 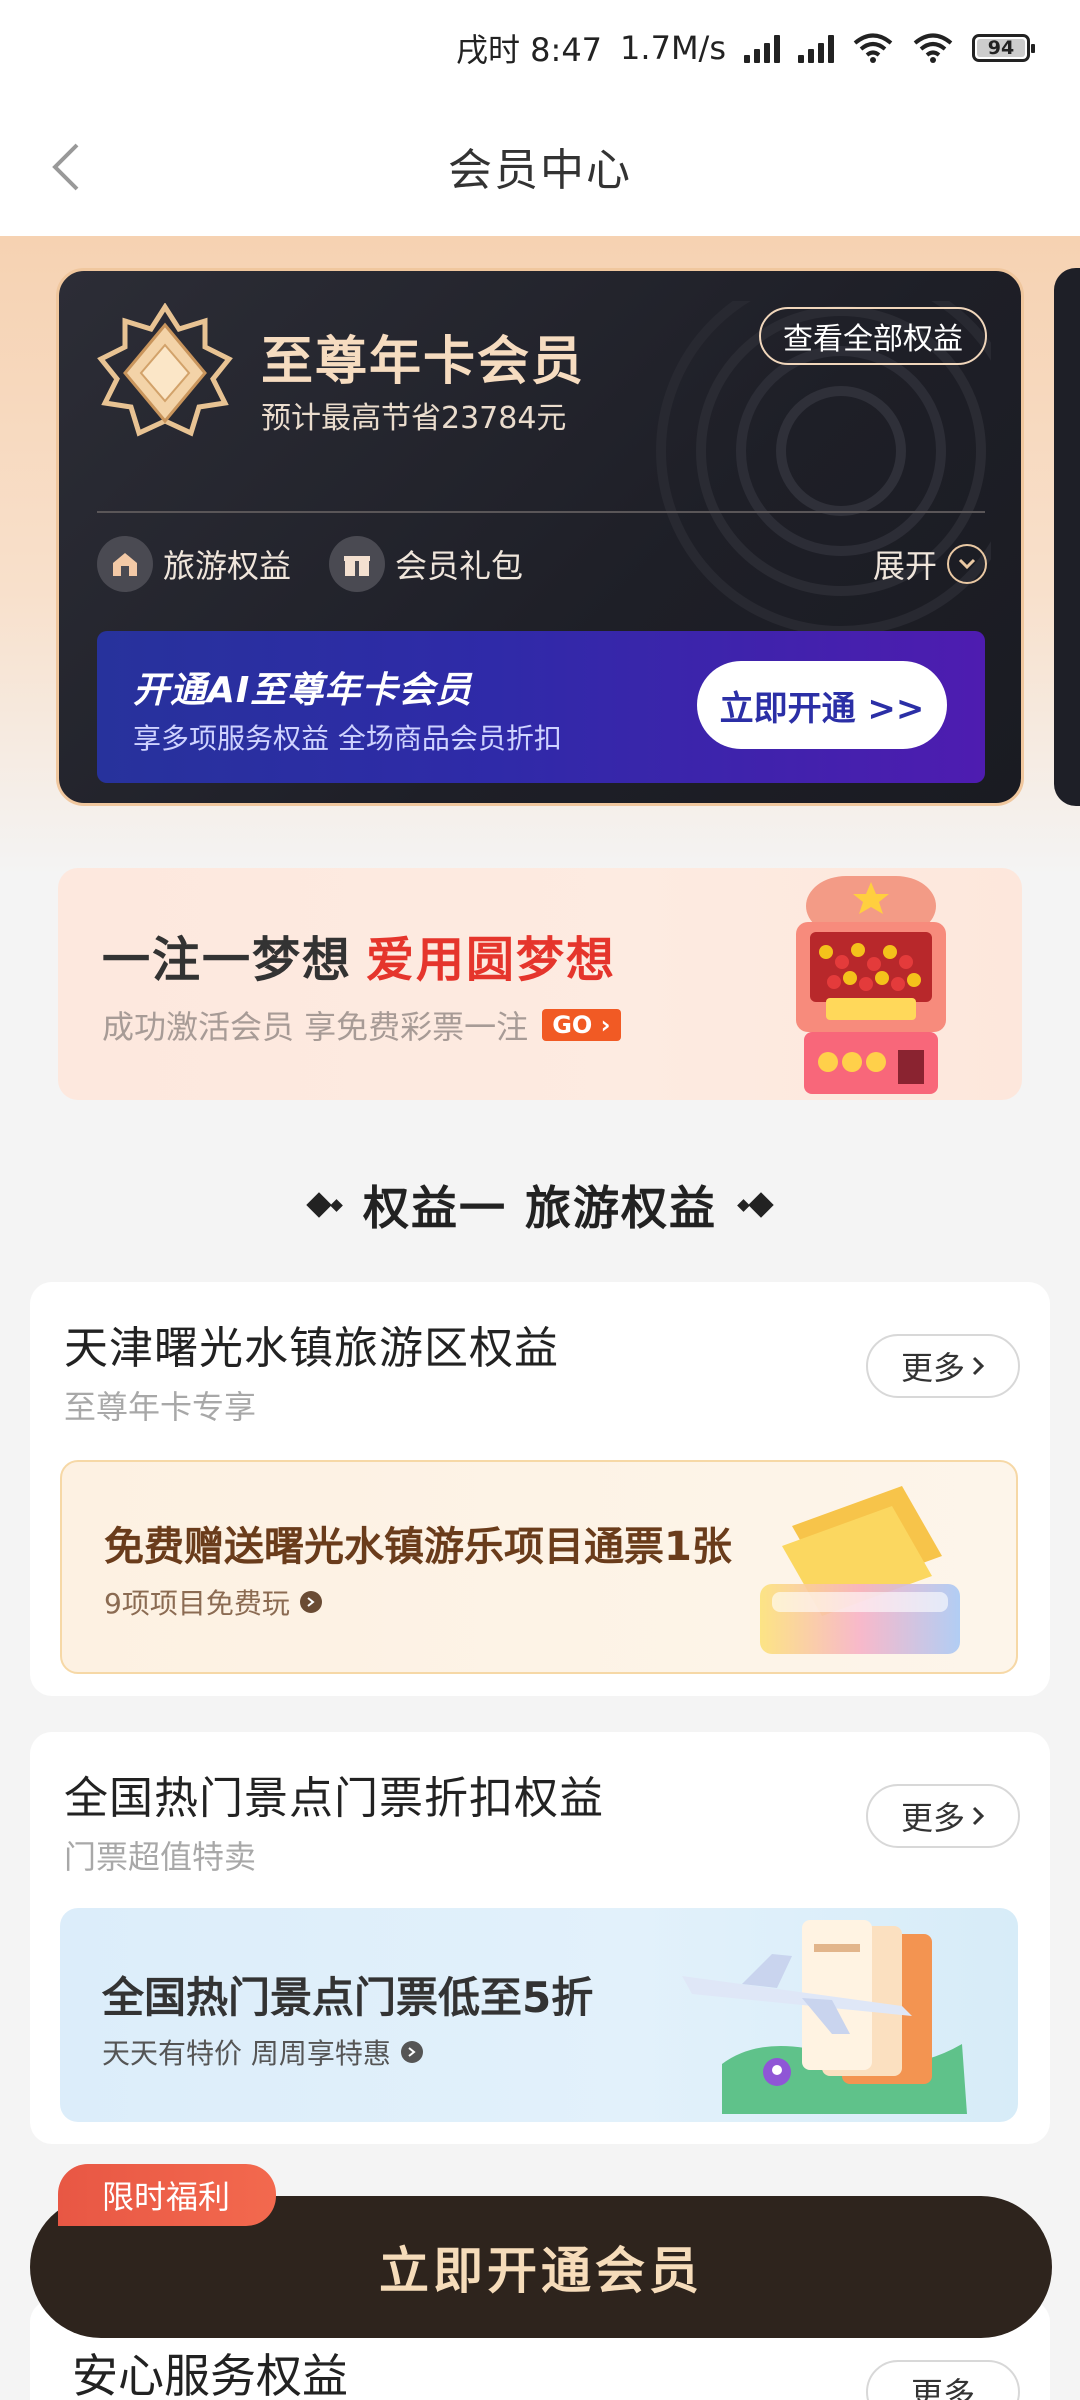 What do you see at coordinates (160, 1857) in the screenshot?
I see `benefit-subtitle: 门票超值特卖` at bounding box center [160, 1857].